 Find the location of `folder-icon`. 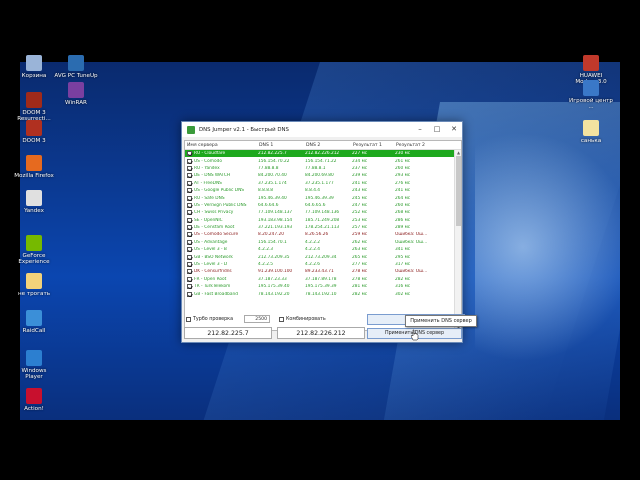

folder-icon is located at coordinates (34, 281).